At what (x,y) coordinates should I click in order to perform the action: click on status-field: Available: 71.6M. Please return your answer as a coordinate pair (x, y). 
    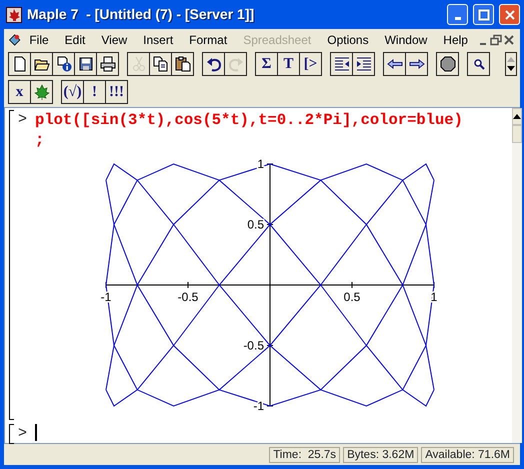
    Looking at the image, I should click on (467, 455).